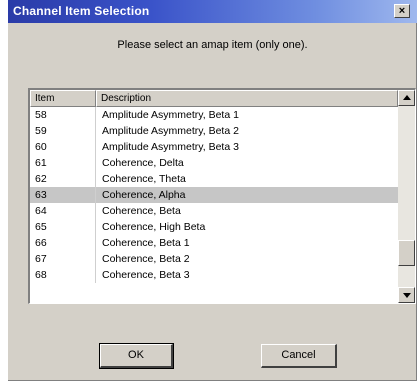 This screenshot has height=383, width=417. I want to click on list-row: 62 Coherence, Theta, so click(214, 179).